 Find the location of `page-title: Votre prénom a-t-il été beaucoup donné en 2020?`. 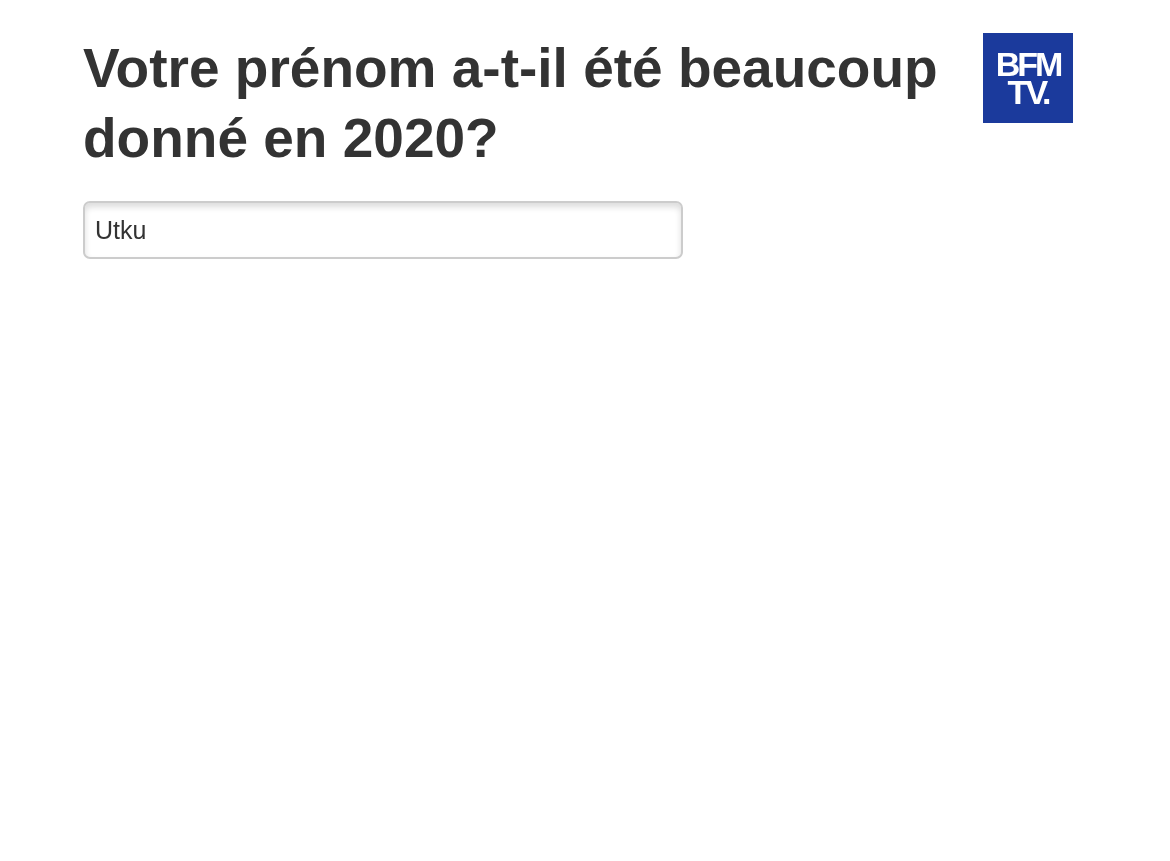

page-title: Votre prénom a-t-il été beaucoup donné en 2020? is located at coordinates (511, 103).